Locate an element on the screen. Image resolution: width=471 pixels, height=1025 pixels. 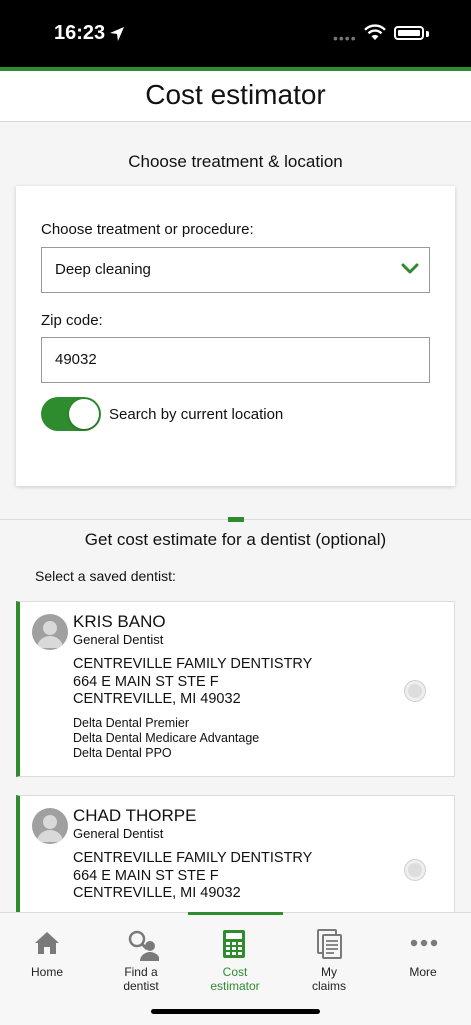
zip-code-value: 49032 is located at coordinates (76, 359).